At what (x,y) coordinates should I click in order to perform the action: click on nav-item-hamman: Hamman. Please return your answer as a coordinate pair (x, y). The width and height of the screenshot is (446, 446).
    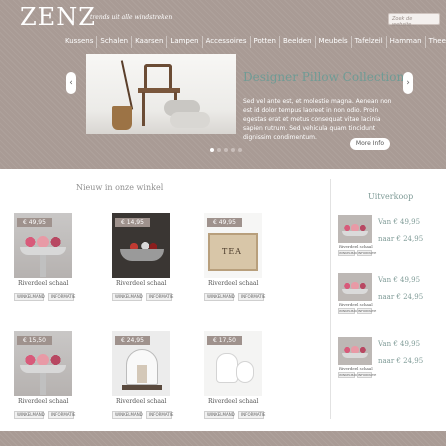
    Looking at the image, I should click on (406, 42).